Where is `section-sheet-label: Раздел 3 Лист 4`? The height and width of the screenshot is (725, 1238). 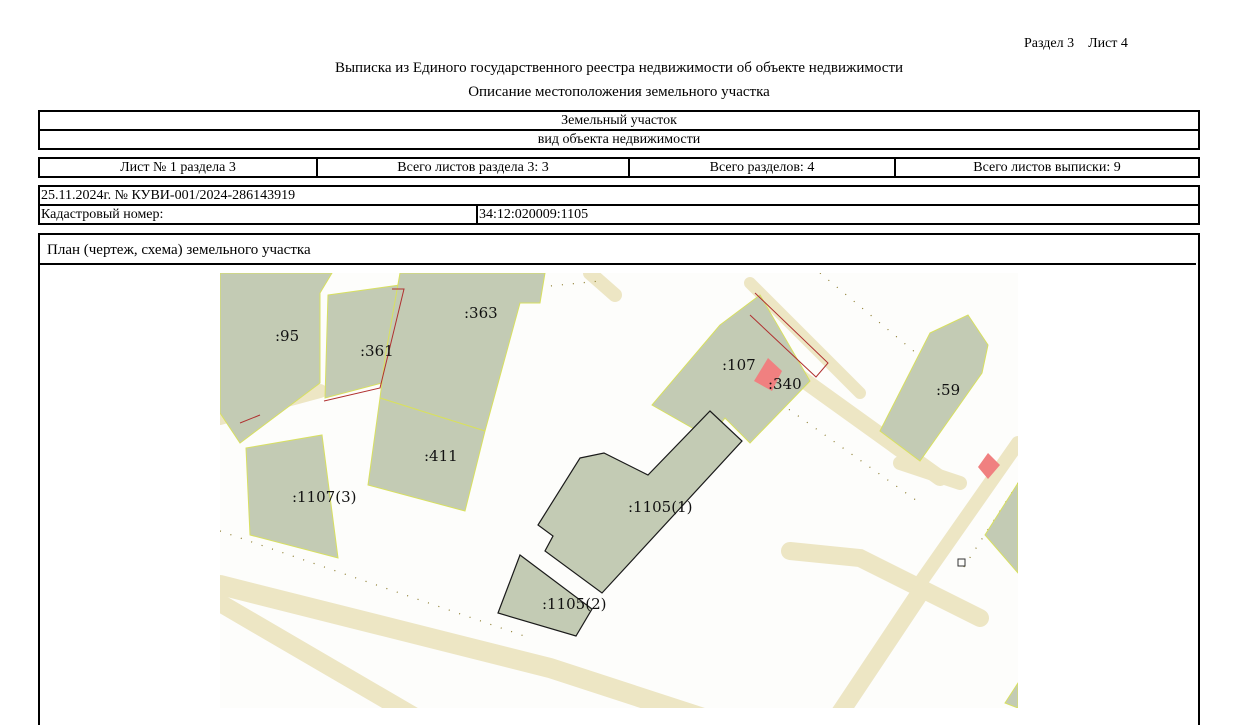
section-sheet-label: Раздел 3 Лист 4 is located at coordinates (1076, 44).